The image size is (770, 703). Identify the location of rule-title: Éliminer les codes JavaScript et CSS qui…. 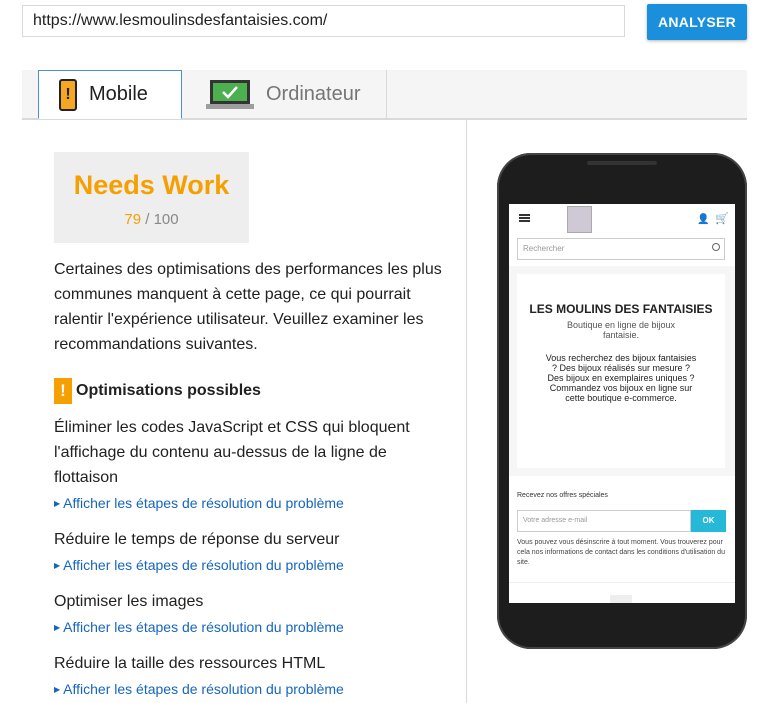
(232, 452).